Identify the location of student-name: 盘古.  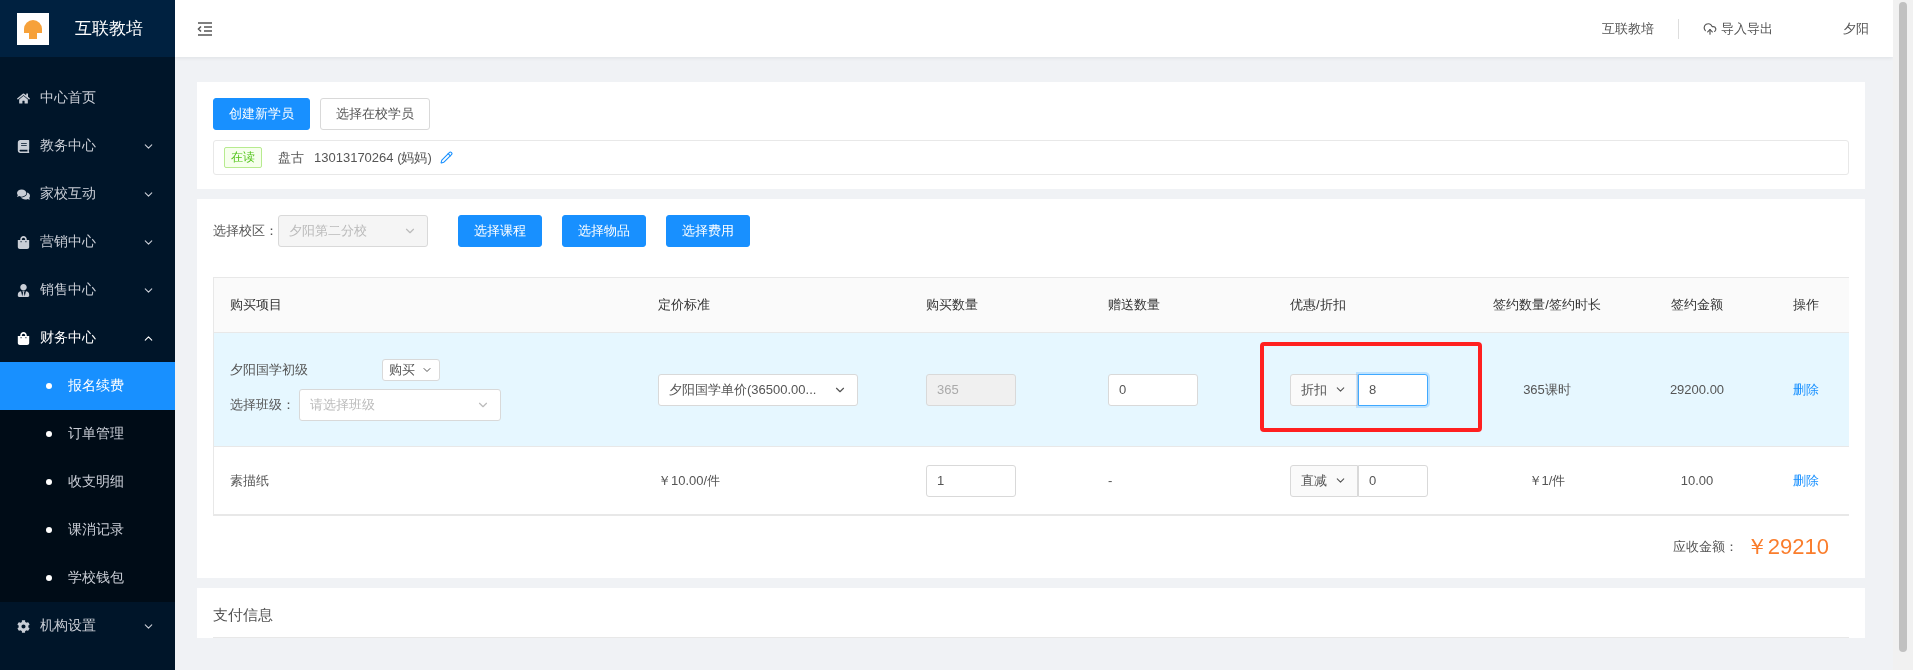
(291, 157).